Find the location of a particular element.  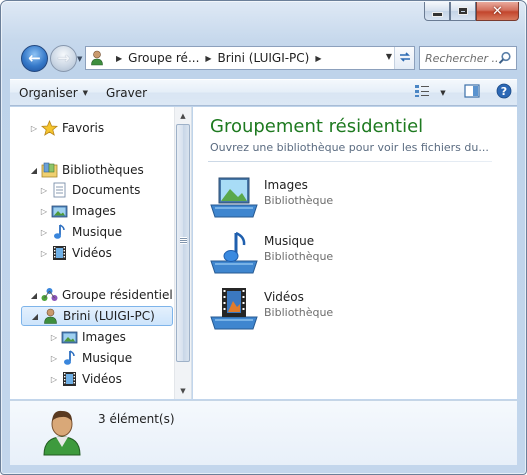

help-button: ? is located at coordinates (504, 93).